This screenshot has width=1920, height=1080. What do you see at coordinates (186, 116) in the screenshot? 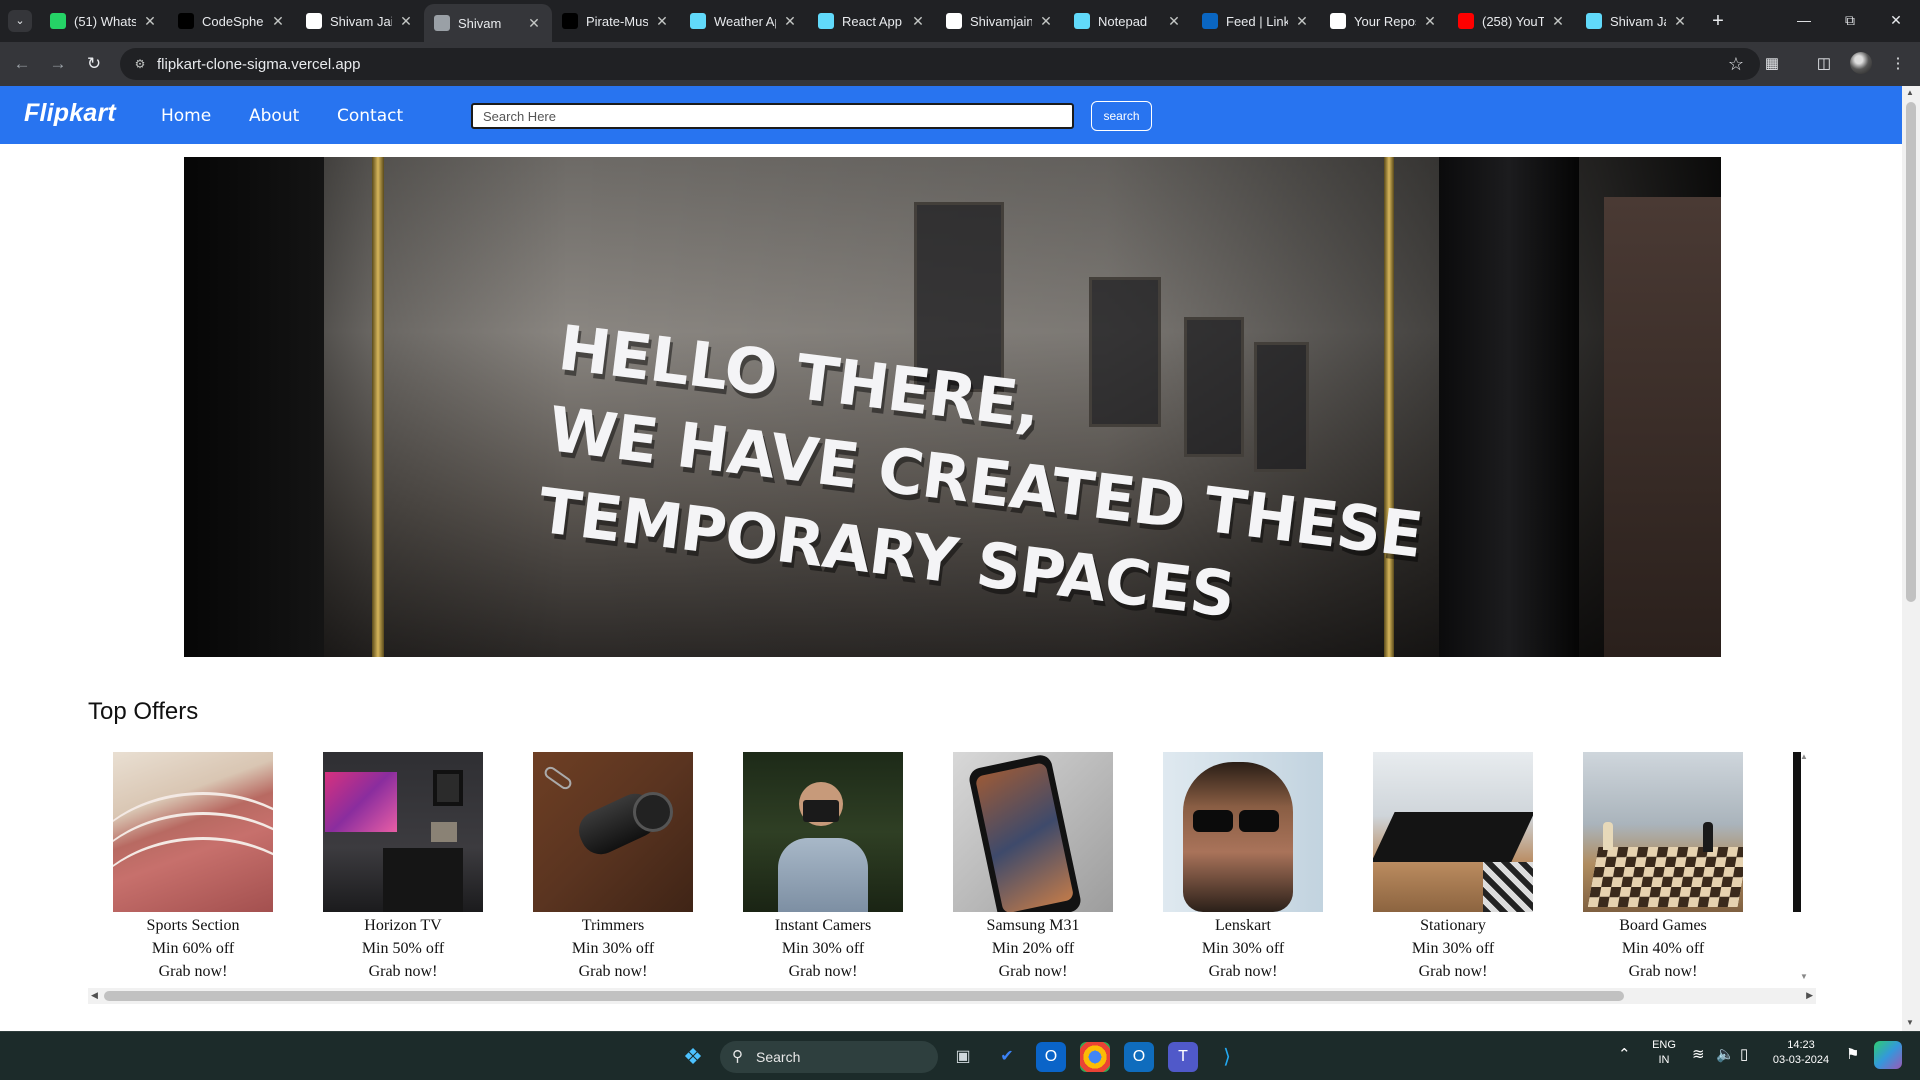
I see `nav-home-link: Home` at bounding box center [186, 116].